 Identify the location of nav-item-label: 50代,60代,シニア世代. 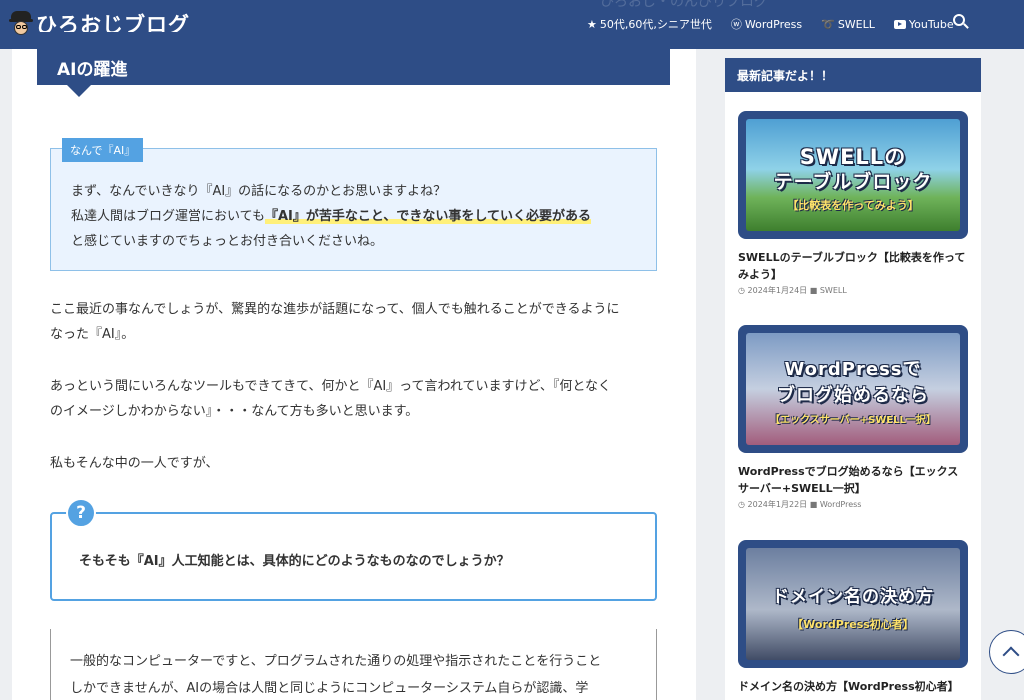
(655, 24).